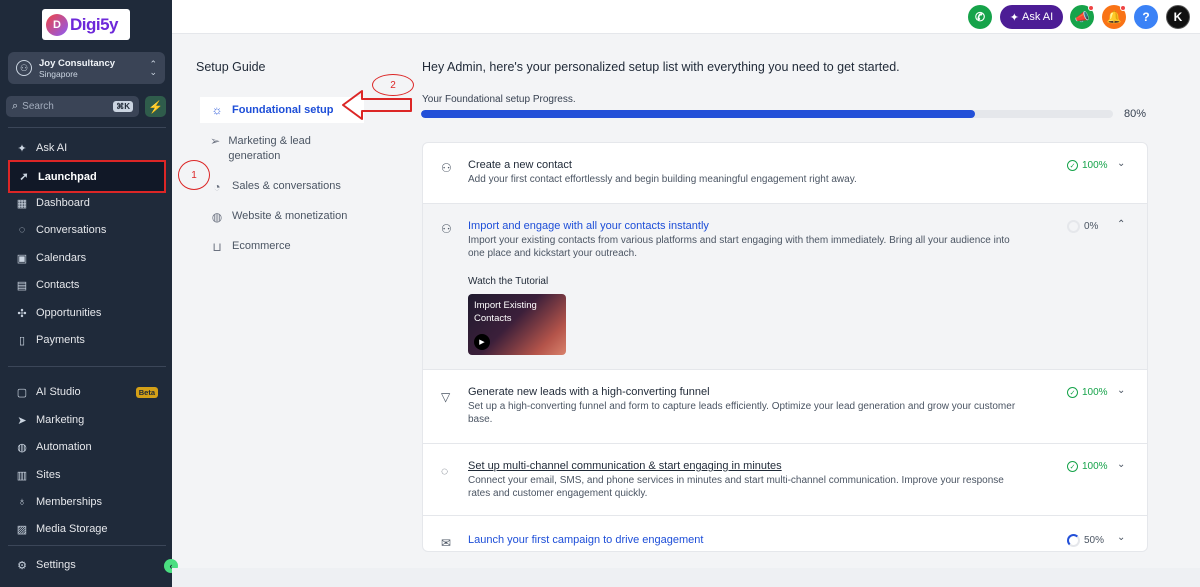 This screenshot has height=587, width=1200. What do you see at coordinates (22, 258) in the screenshot?
I see `calendar-icon: ▣` at bounding box center [22, 258].